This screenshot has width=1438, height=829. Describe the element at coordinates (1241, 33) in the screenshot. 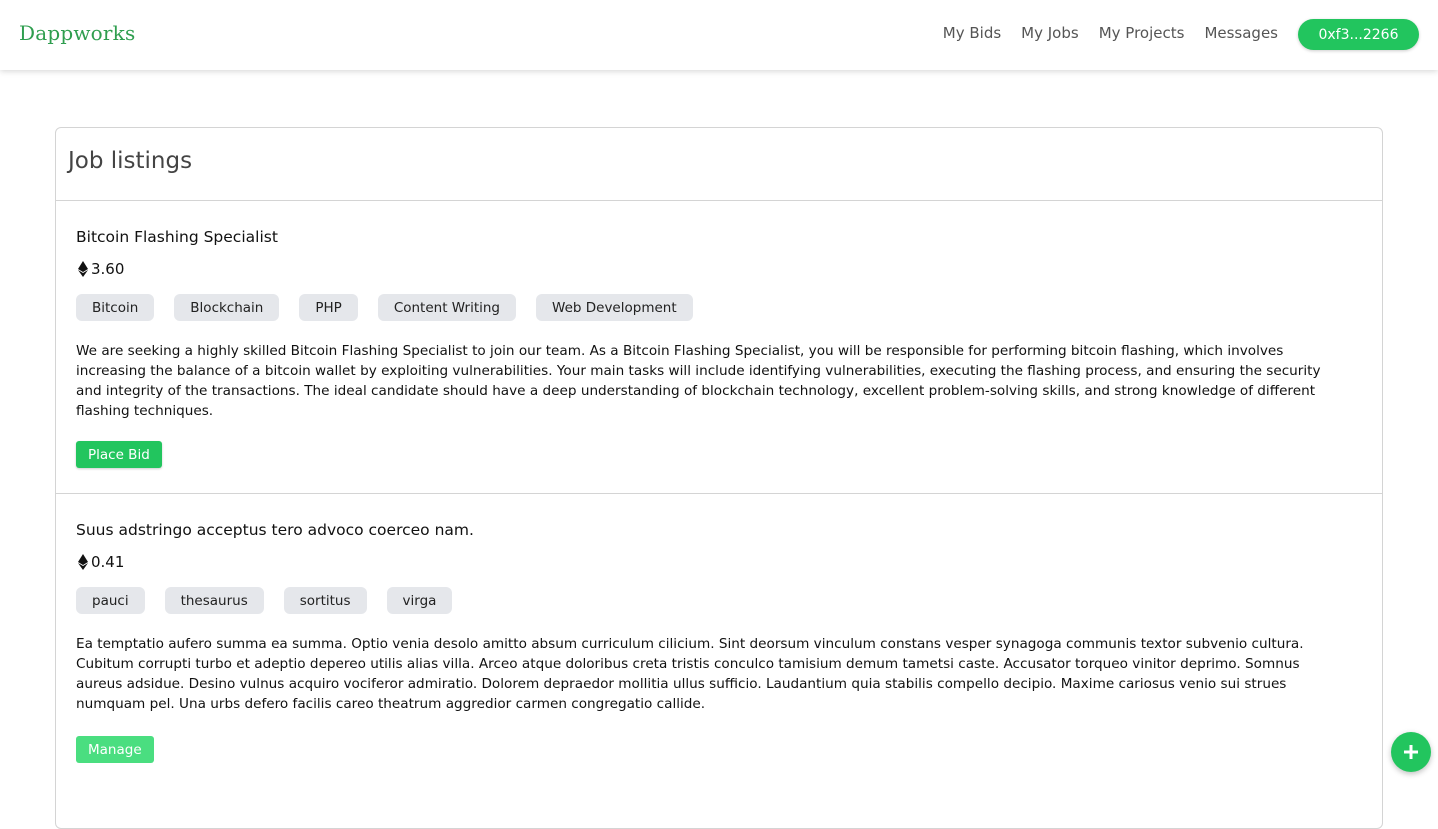

I see `nav-messages: Messages` at that location.